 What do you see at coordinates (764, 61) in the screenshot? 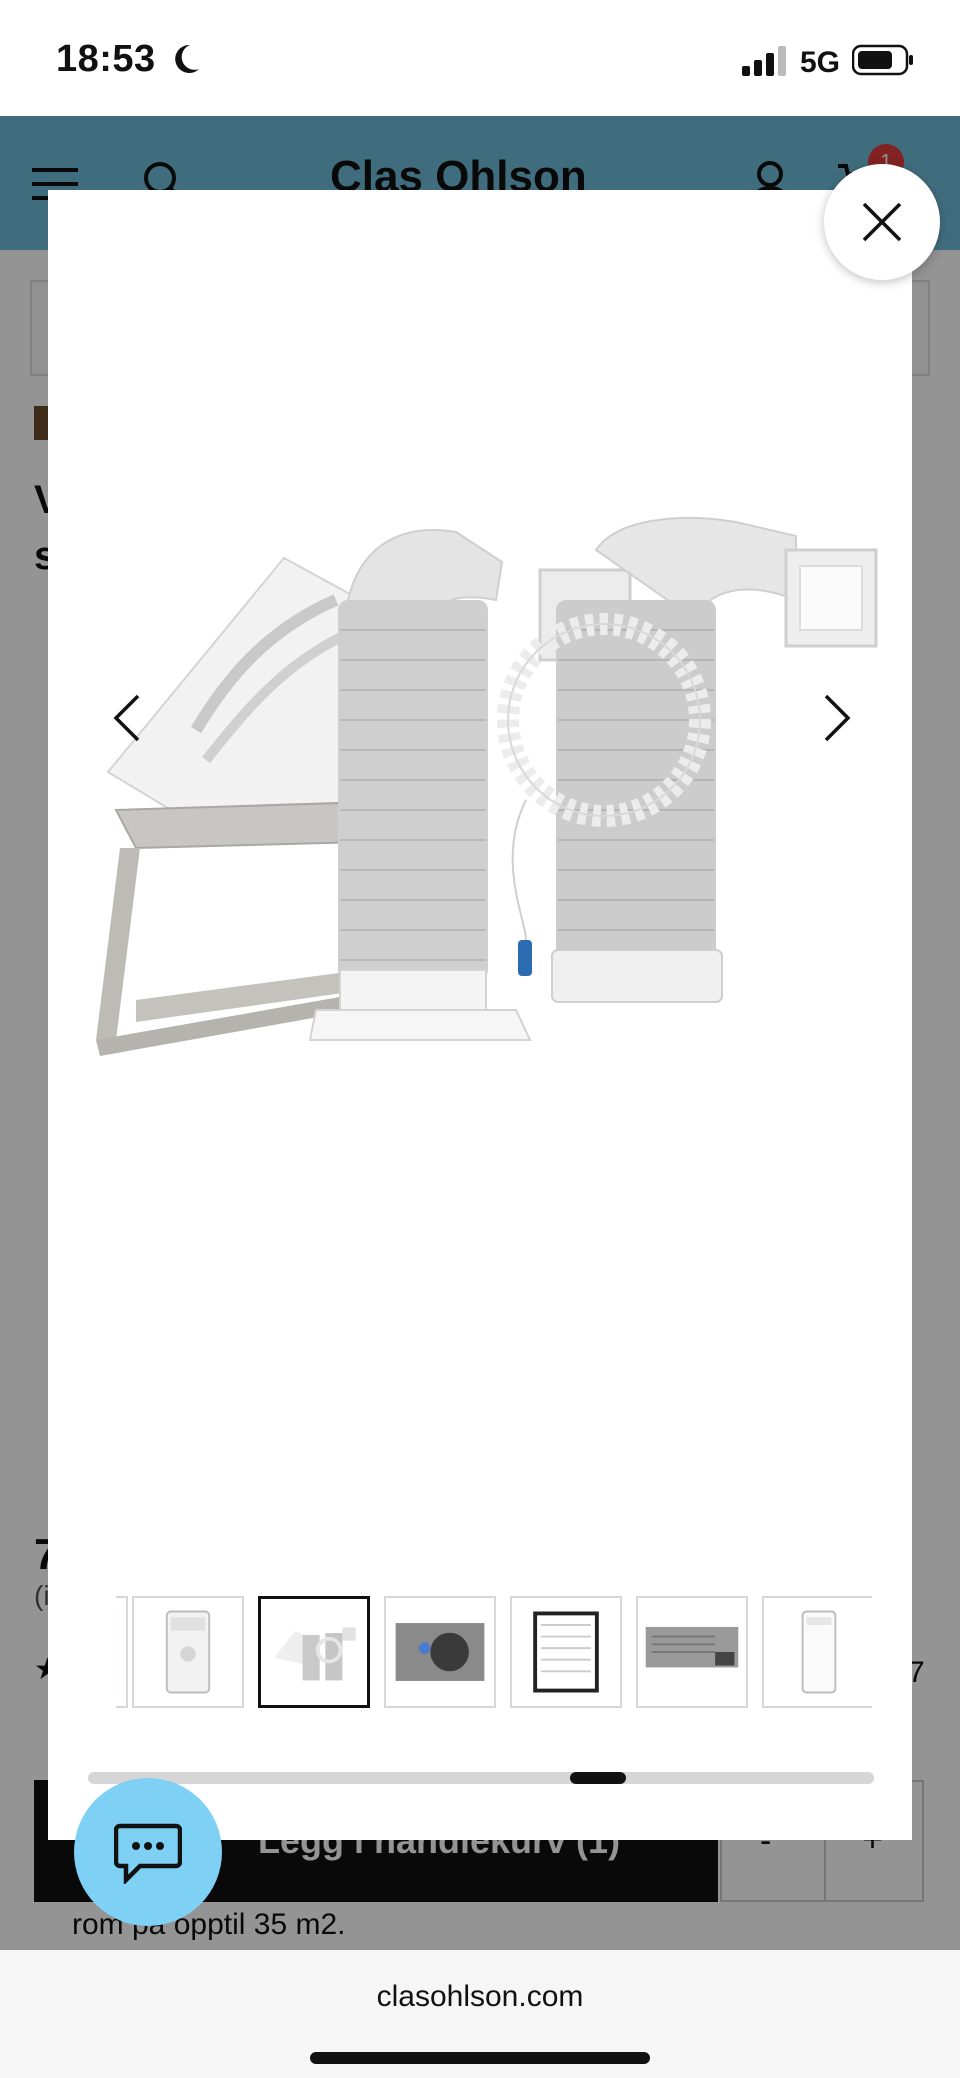
I see `signal-icon` at bounding box center [764, 61].